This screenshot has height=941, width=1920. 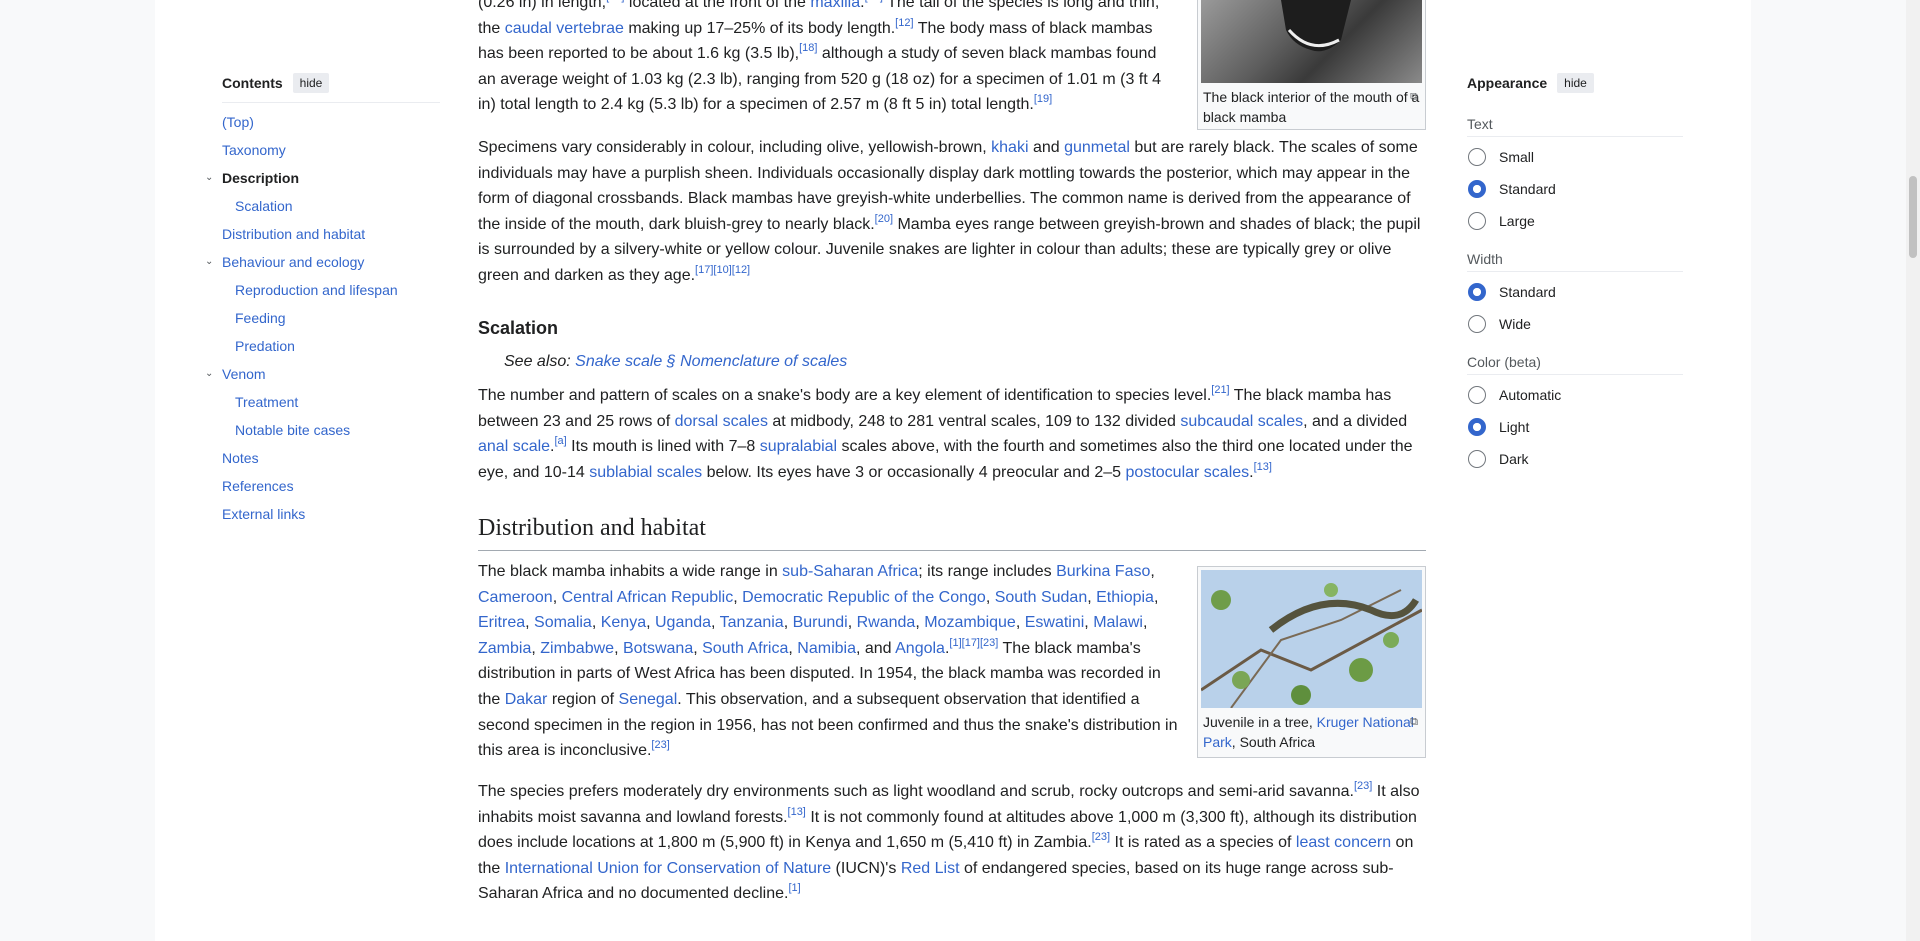 I want to click on toc-item: ⌄ Description, so click(x=322, y=178).